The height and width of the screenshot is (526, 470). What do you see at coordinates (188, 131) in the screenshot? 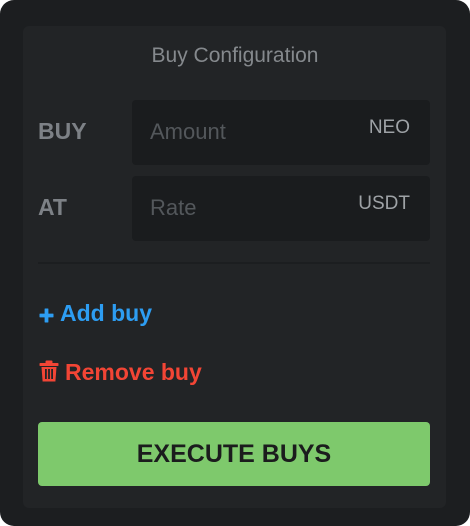
I see `amount-placeholder: Amount` at bounding box center [188, 131].